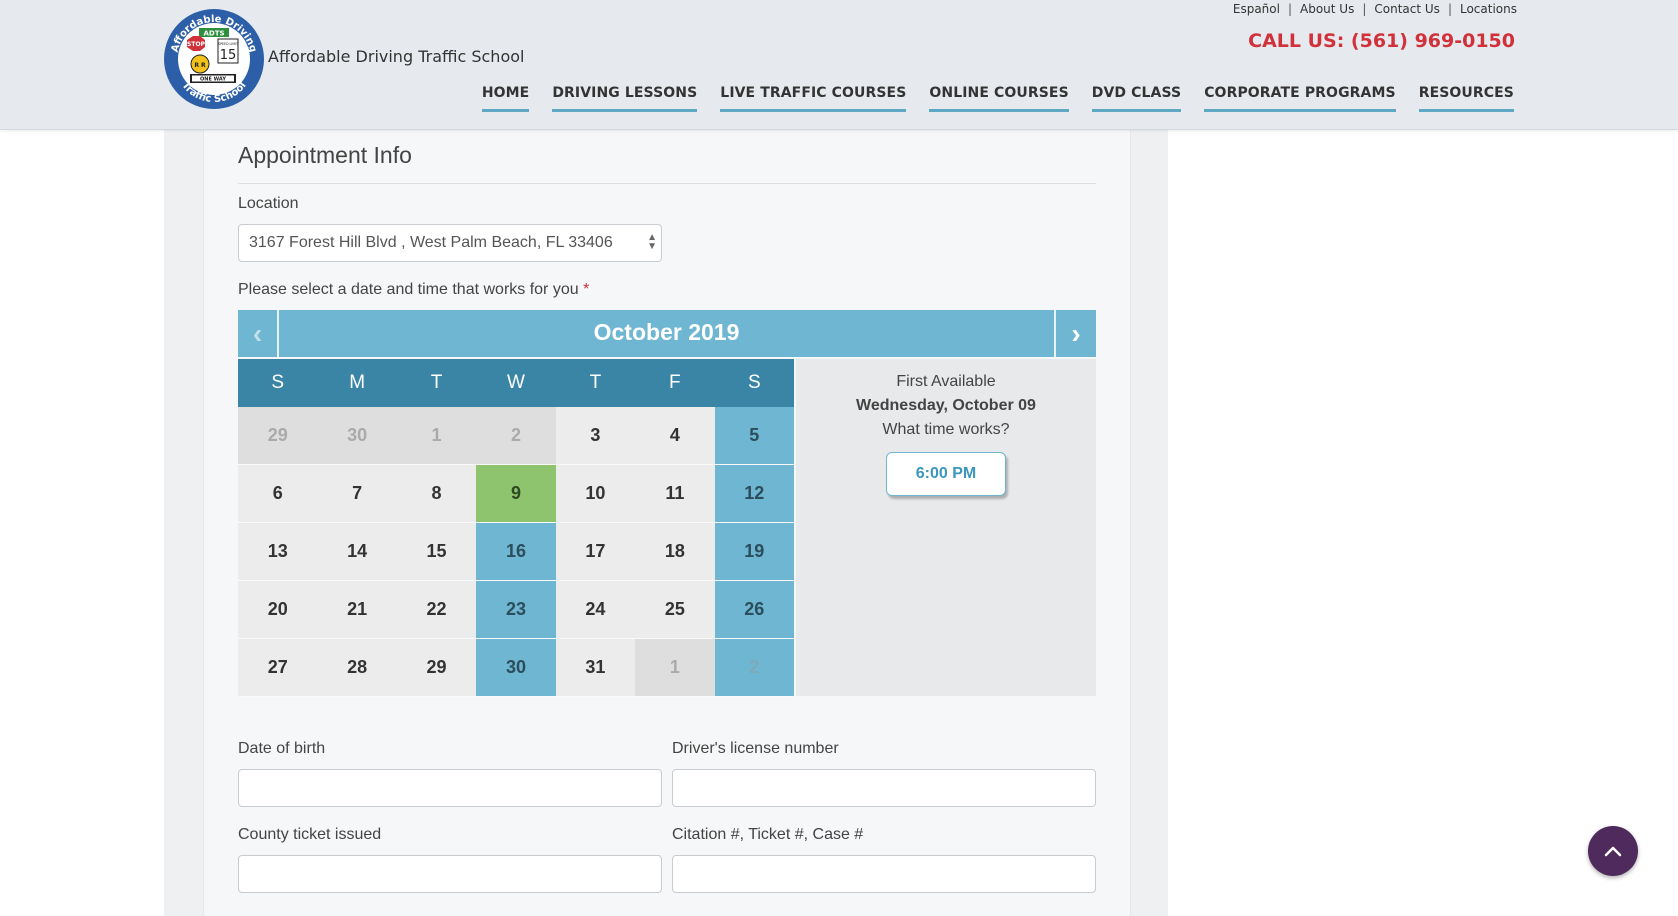 This screenshot has width=1678, height=916. Describe the element at coordinates (595, 668) in the screenshot. I see `calendar-day: 31` at that location.